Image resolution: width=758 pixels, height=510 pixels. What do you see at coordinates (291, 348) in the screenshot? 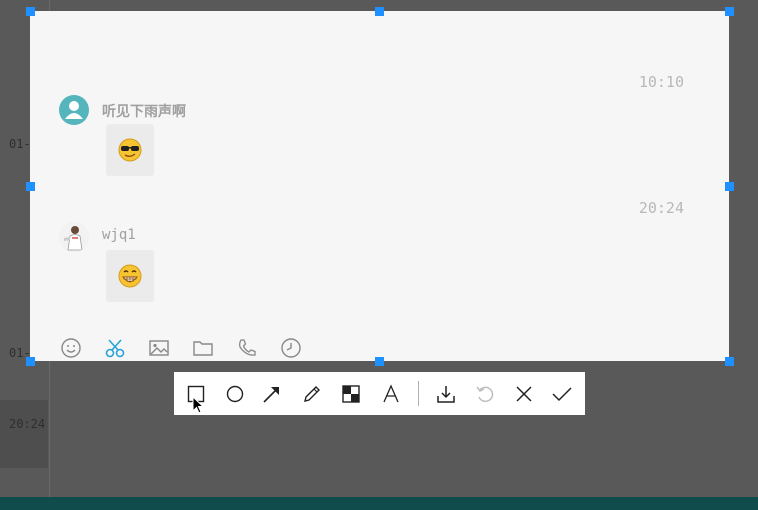
I see `history-clock-icon` at bounding box center [291, 348].